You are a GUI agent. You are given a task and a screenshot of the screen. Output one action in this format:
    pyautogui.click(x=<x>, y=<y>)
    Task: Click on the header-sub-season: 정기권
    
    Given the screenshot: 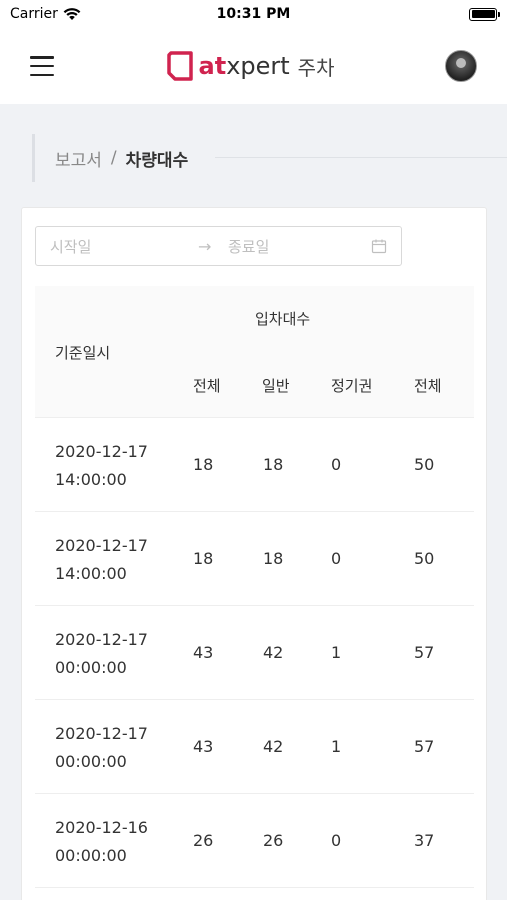 What is the action you would take?
    pyautogui.click(x=352, y=386)
    